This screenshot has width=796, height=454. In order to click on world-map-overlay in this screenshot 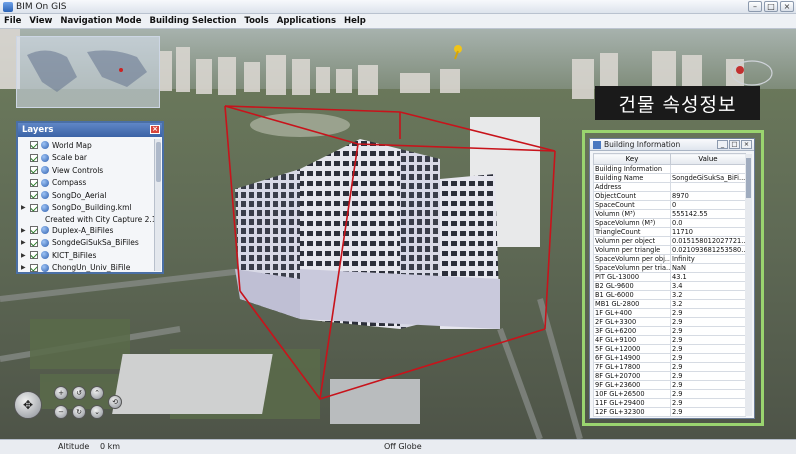, I will do `click(88, 72)`.